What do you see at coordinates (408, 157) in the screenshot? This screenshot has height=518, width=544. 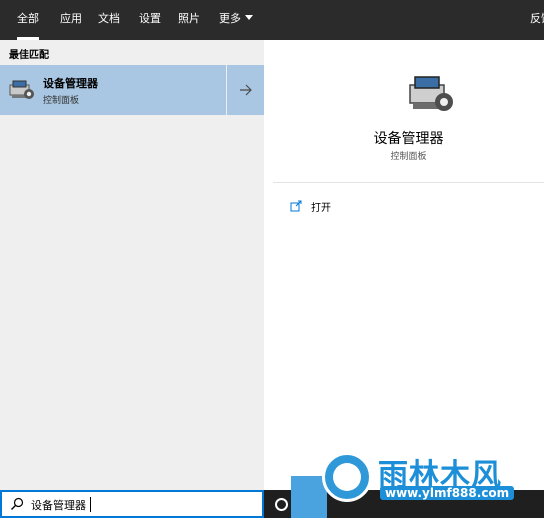 I see `preview-subtitle: 控制面板` at bounding box center [408, 157].